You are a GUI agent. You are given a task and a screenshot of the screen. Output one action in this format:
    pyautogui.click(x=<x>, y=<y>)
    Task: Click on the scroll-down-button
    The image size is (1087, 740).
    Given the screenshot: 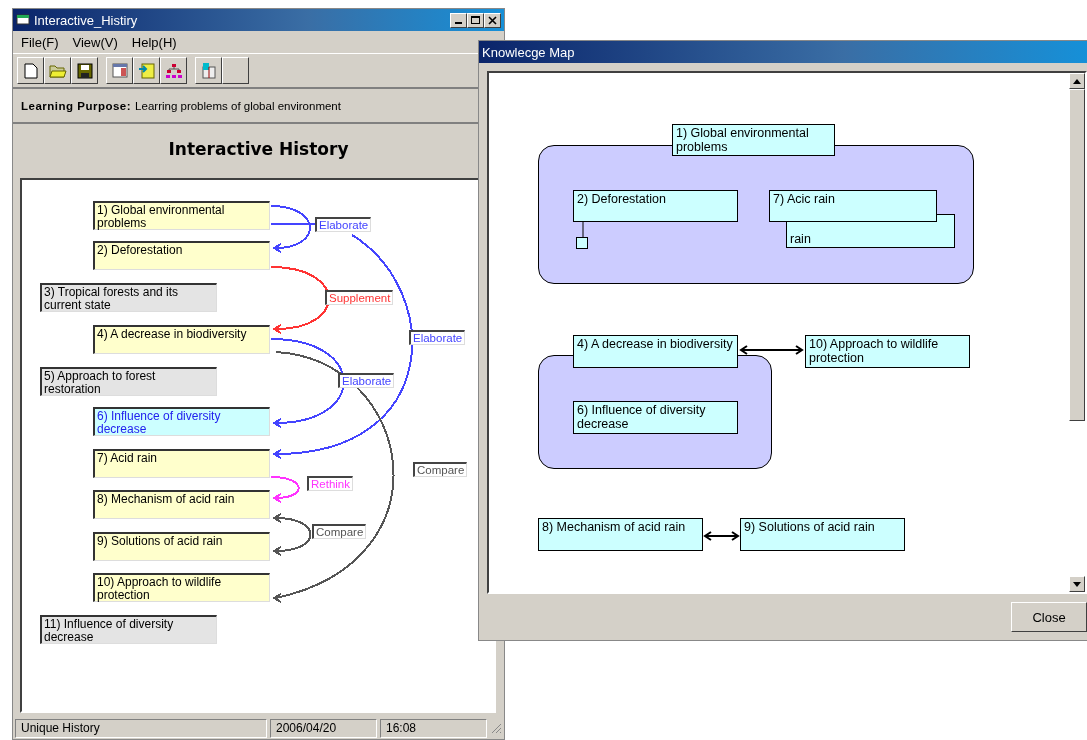 What is the action you would take?
    pyautogui.click(x=1077, y=584)
    